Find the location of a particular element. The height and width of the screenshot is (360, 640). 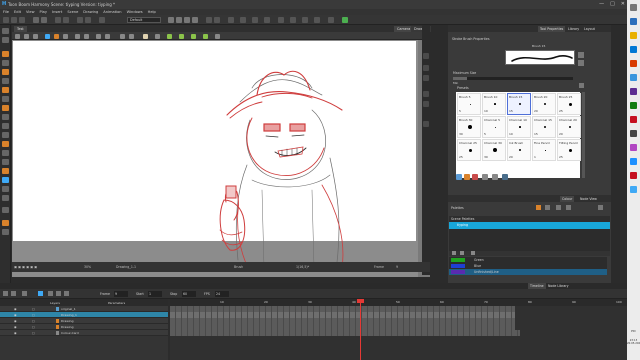

layer-visibility-icon: ◉ is located at coordinates (15, 333).